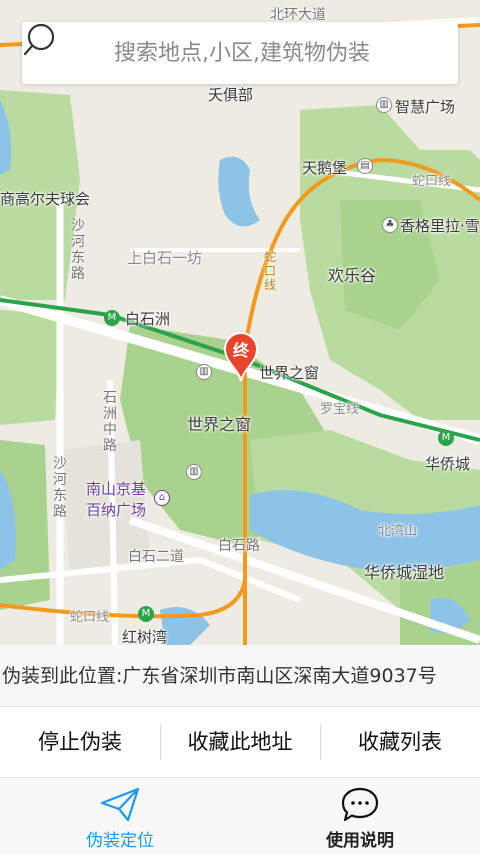 The height and width of the screenshot is (854, 480). I want to click on map-label-shizhou: 石洲中路, so click(110, 422).